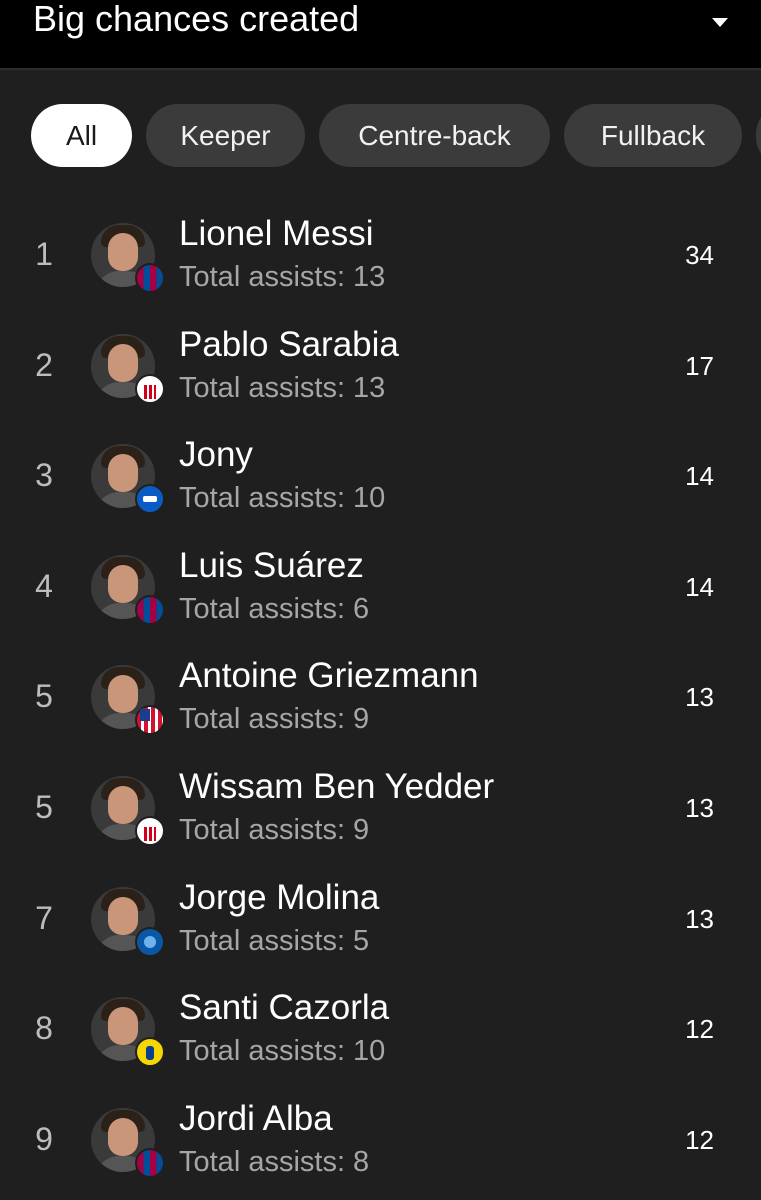 This screenshot has height=1200, width=761. I want to click on player-total-assists: Total assists: 5, so click(274, 940).